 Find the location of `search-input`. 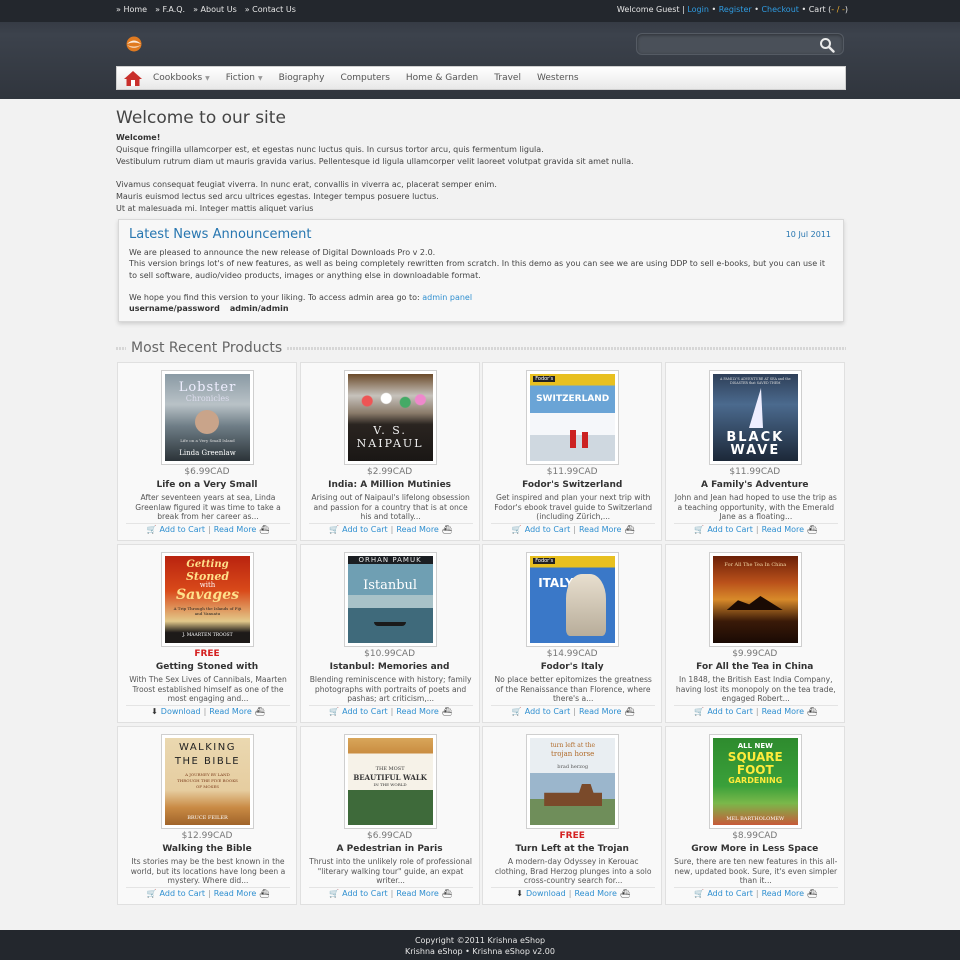

search-input is located at coordinates (740, 44).